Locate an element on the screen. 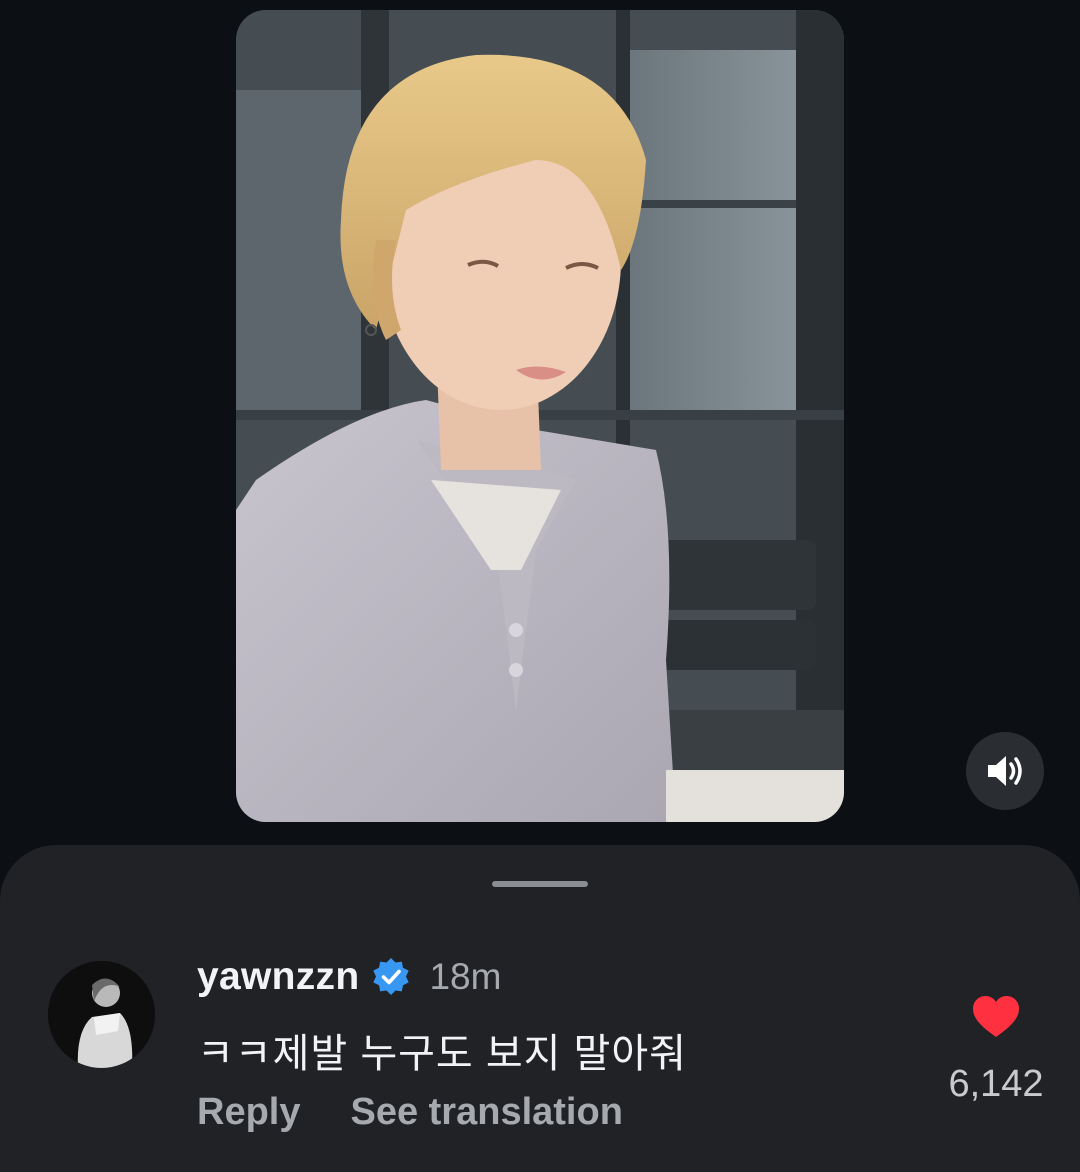 This screenshot has height=1172, width=1080. volume-button is located at coordinates (1005, 771).